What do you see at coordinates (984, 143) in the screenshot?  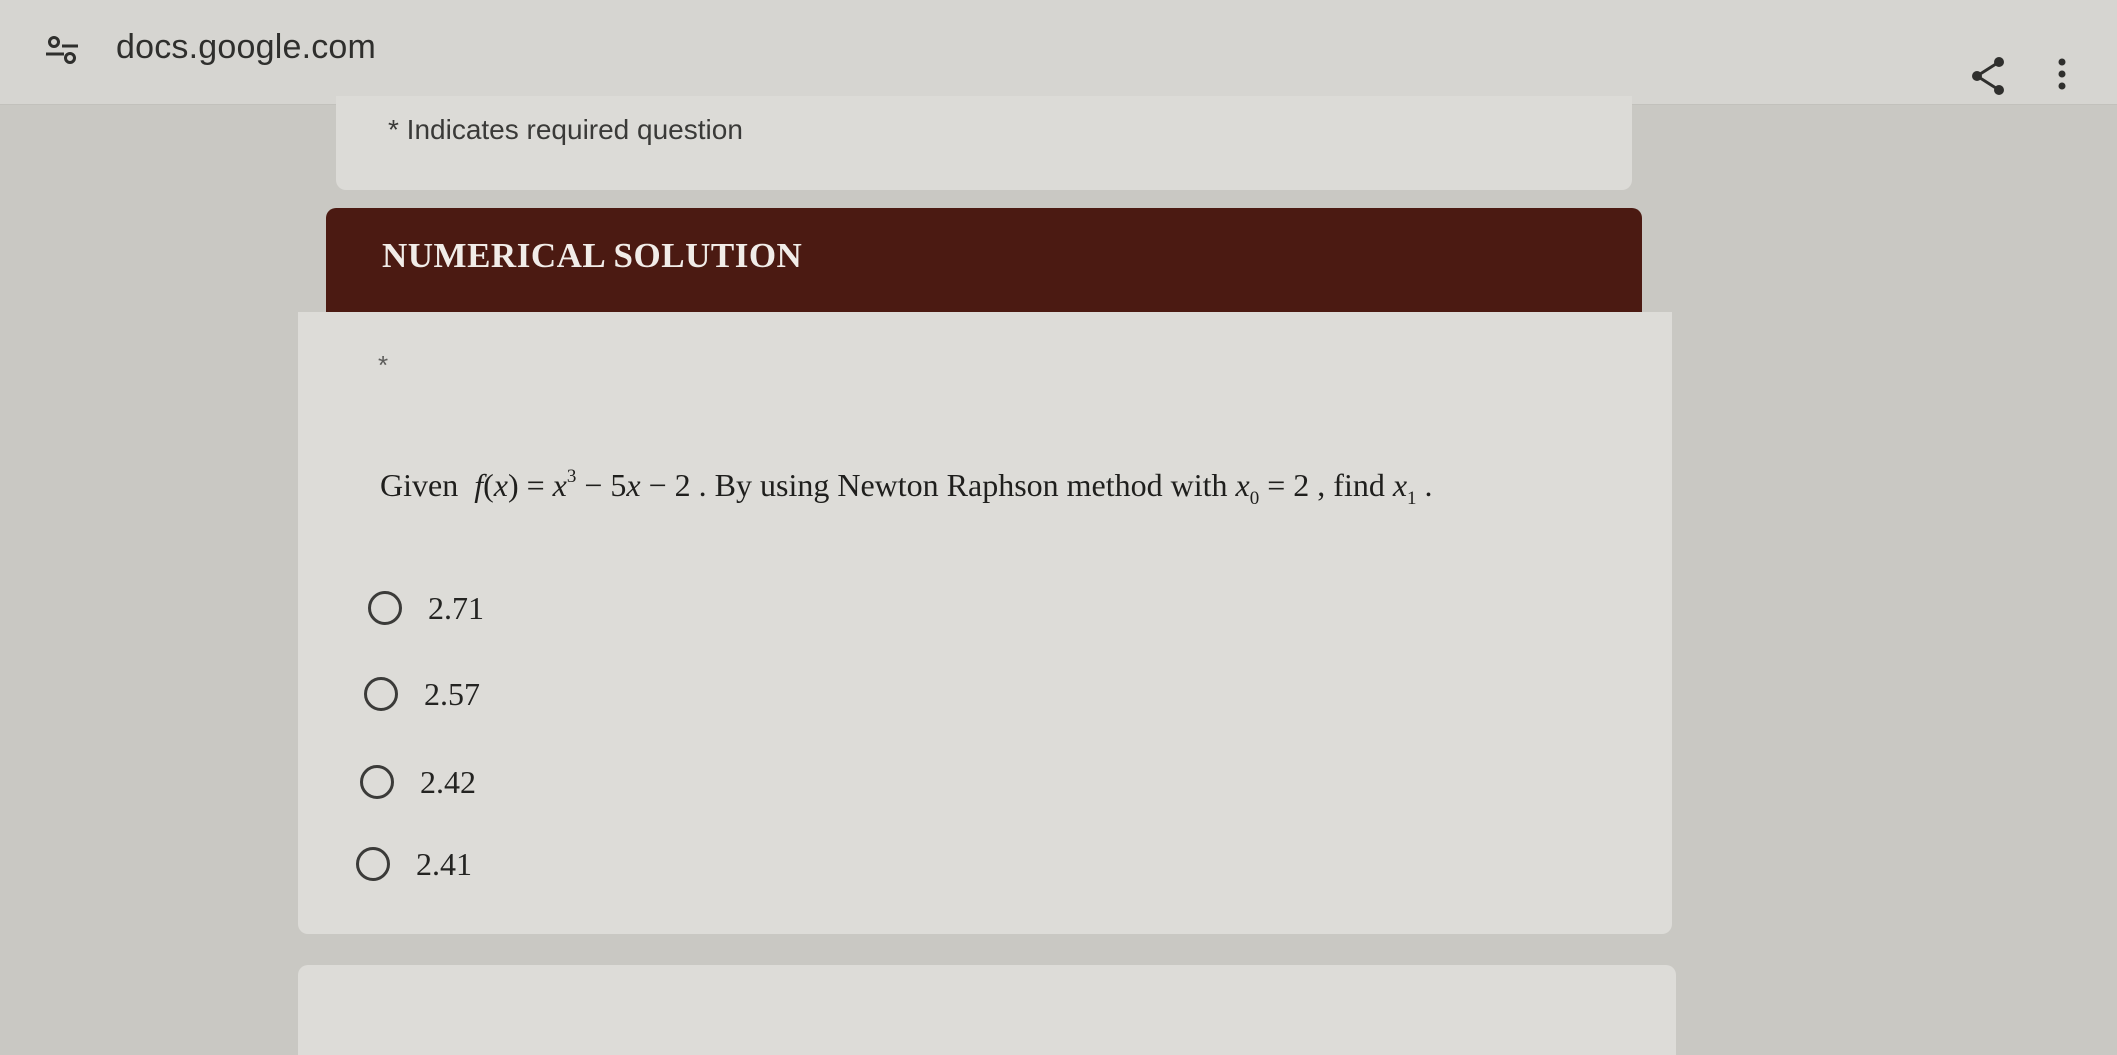 I see `form-header-card: * Indicates required question` at bounding box center [984, 143].